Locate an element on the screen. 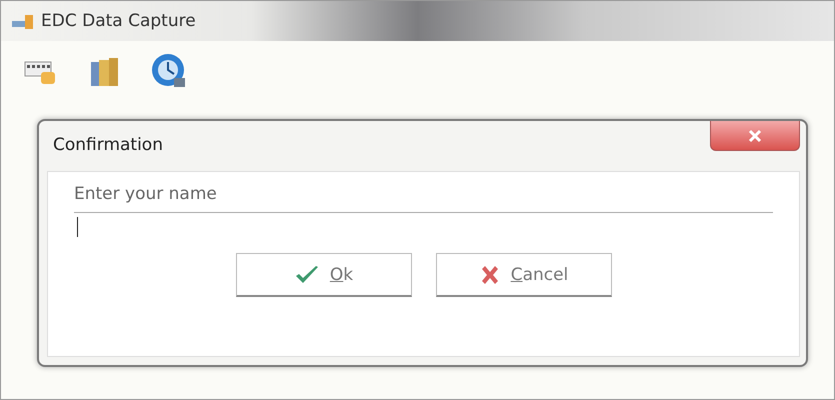 The image size is (835, 400). dialog-title: Confirmation is located at coordinates (108, 145).